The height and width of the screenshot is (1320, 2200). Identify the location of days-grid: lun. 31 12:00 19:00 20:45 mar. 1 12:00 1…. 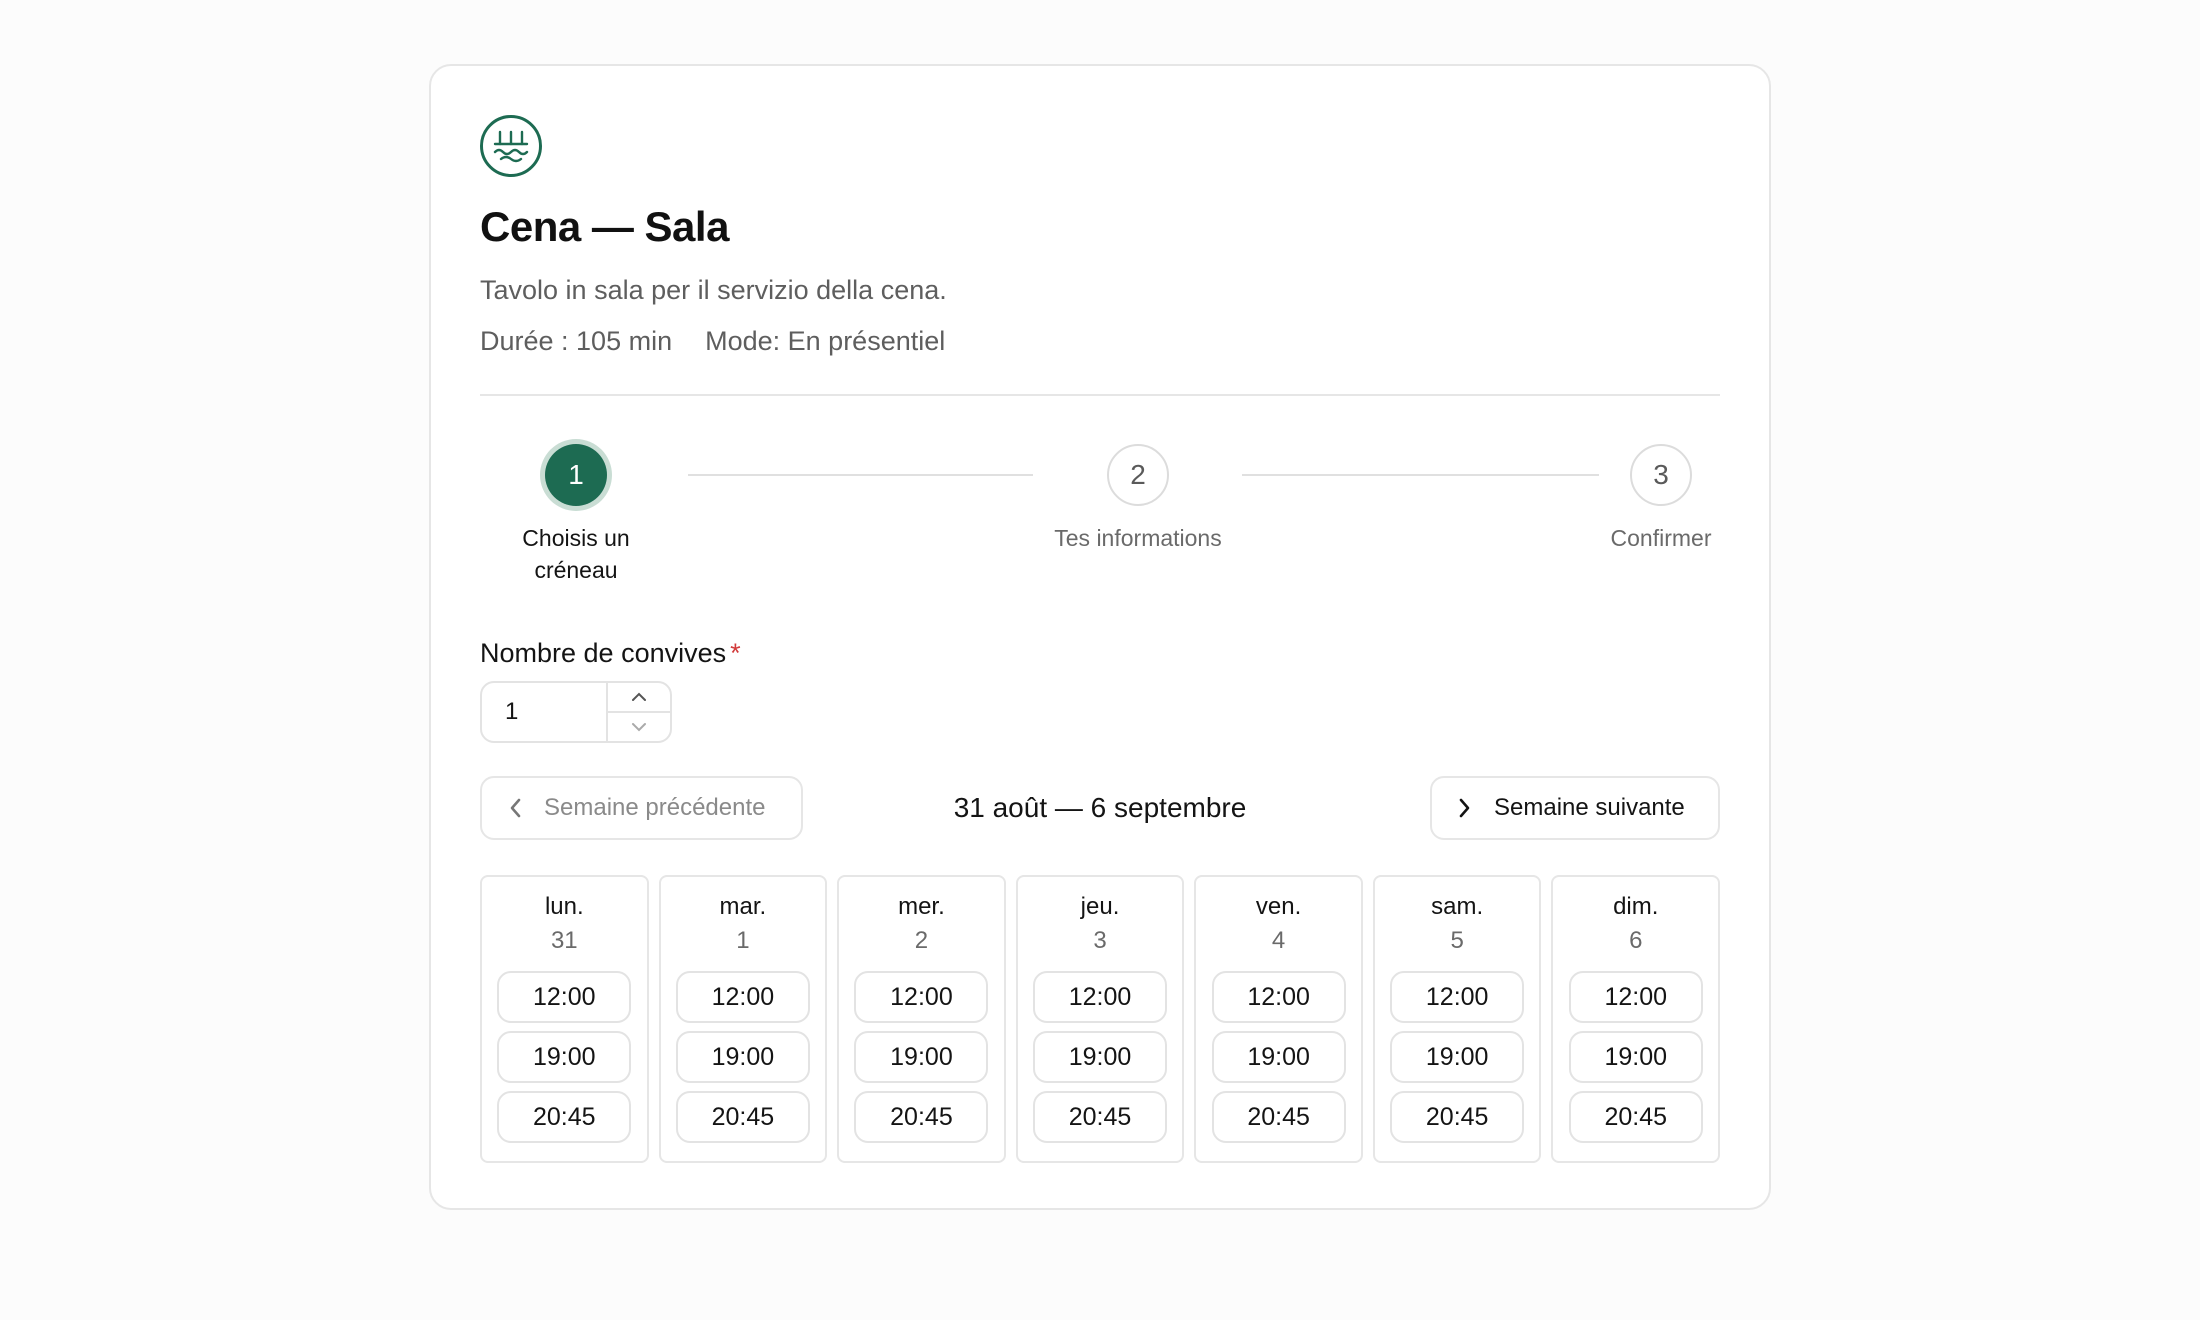
(1100, 1019).